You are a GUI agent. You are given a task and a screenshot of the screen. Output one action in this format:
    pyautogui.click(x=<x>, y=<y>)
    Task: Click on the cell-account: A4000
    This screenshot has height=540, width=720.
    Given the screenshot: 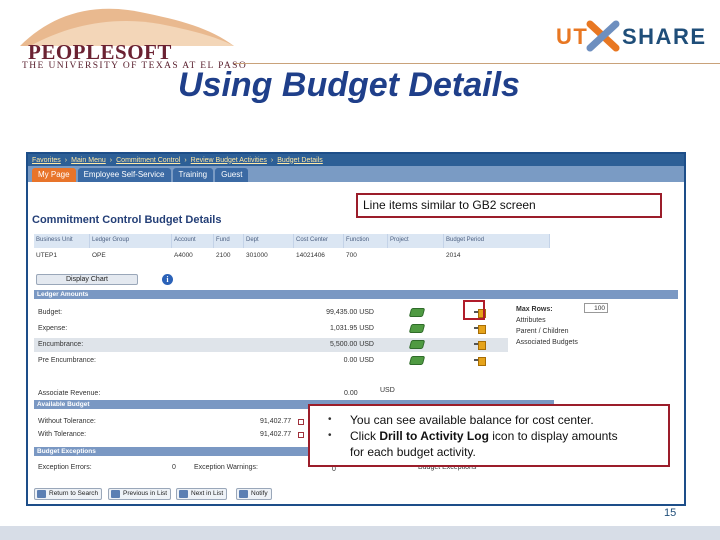 What is the action you would take?
    pyautogui.click(x=183, y=255)
    